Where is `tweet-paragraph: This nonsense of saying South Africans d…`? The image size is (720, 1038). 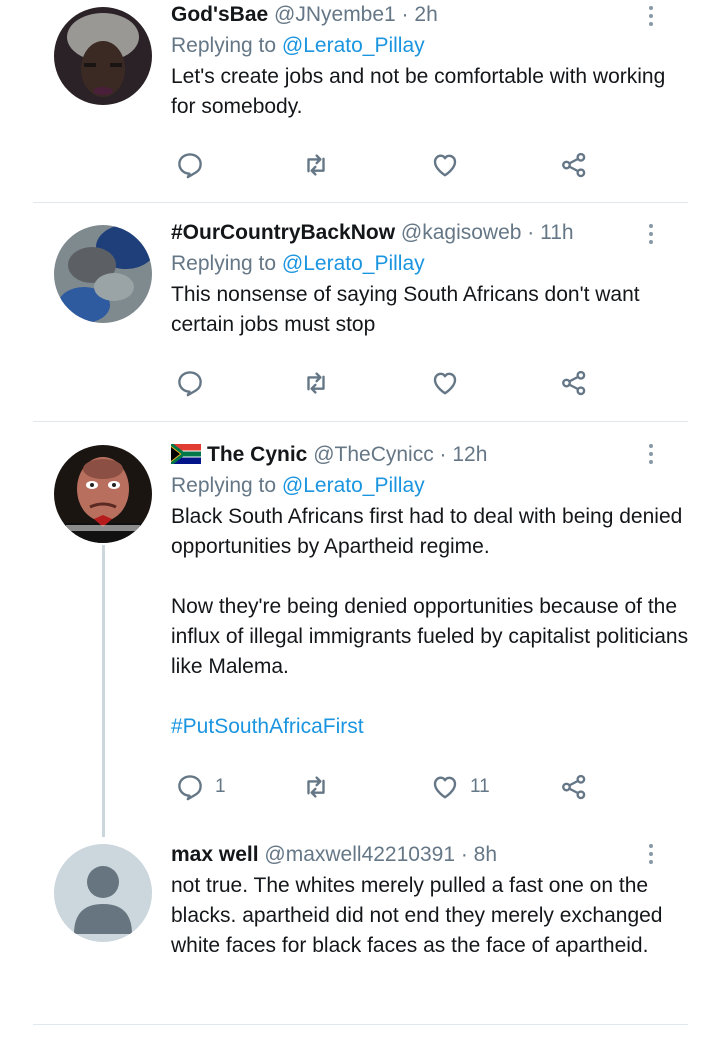
tweet-paragraph: This nonsense of saying South Africans d… is located at coordinates (405, 309).